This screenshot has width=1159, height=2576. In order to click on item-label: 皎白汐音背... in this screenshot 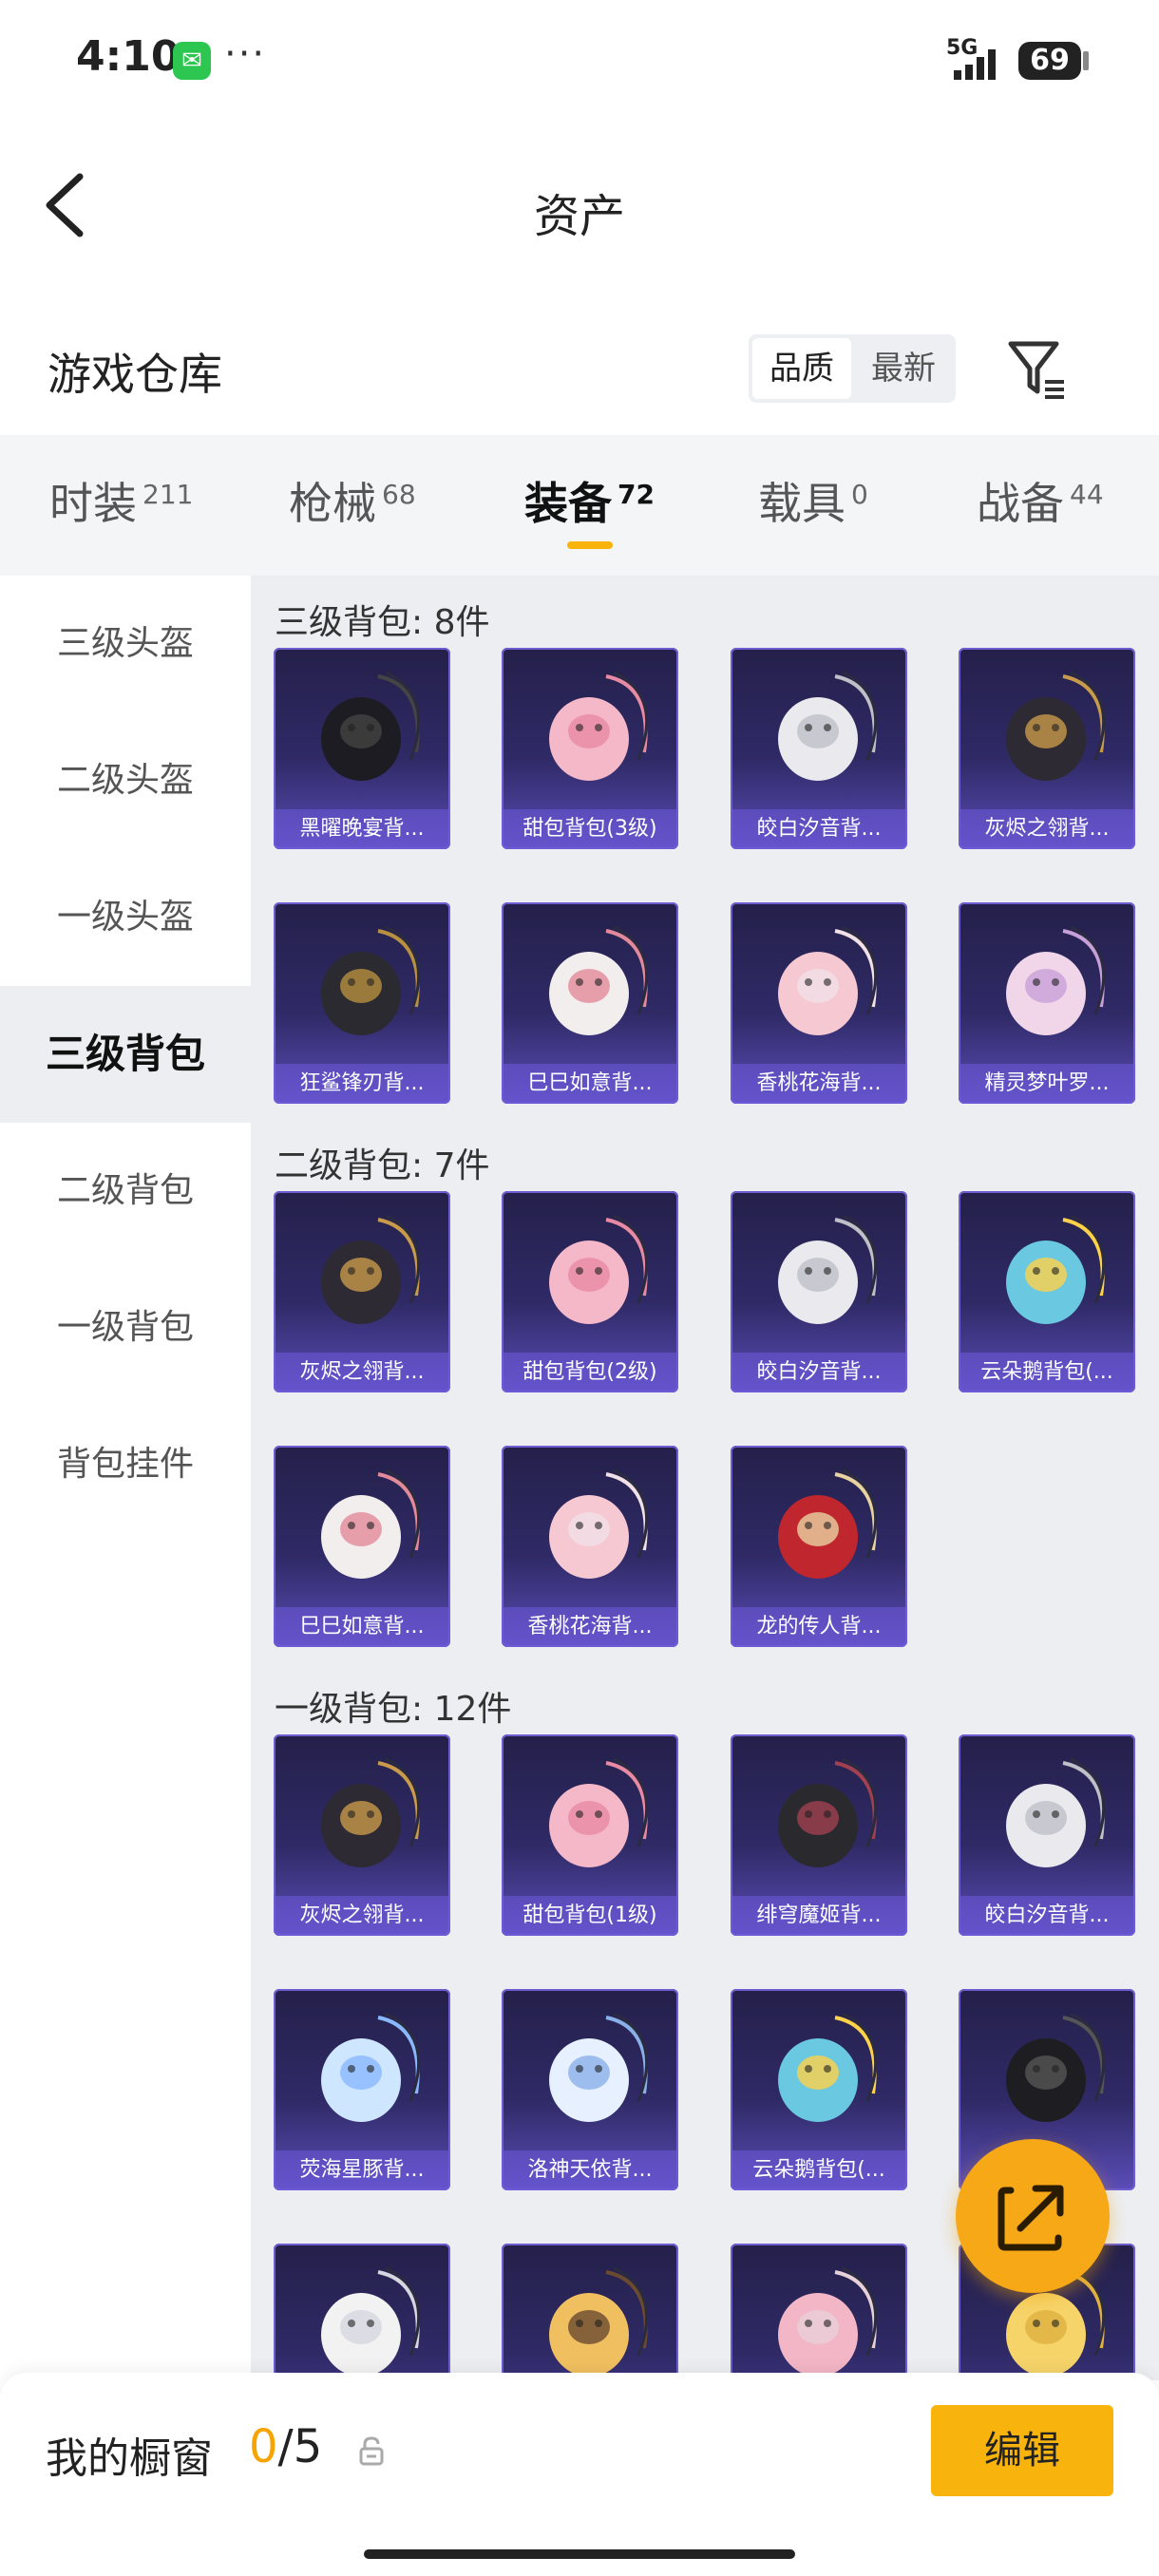, I will do `click(1047, 1916)`.